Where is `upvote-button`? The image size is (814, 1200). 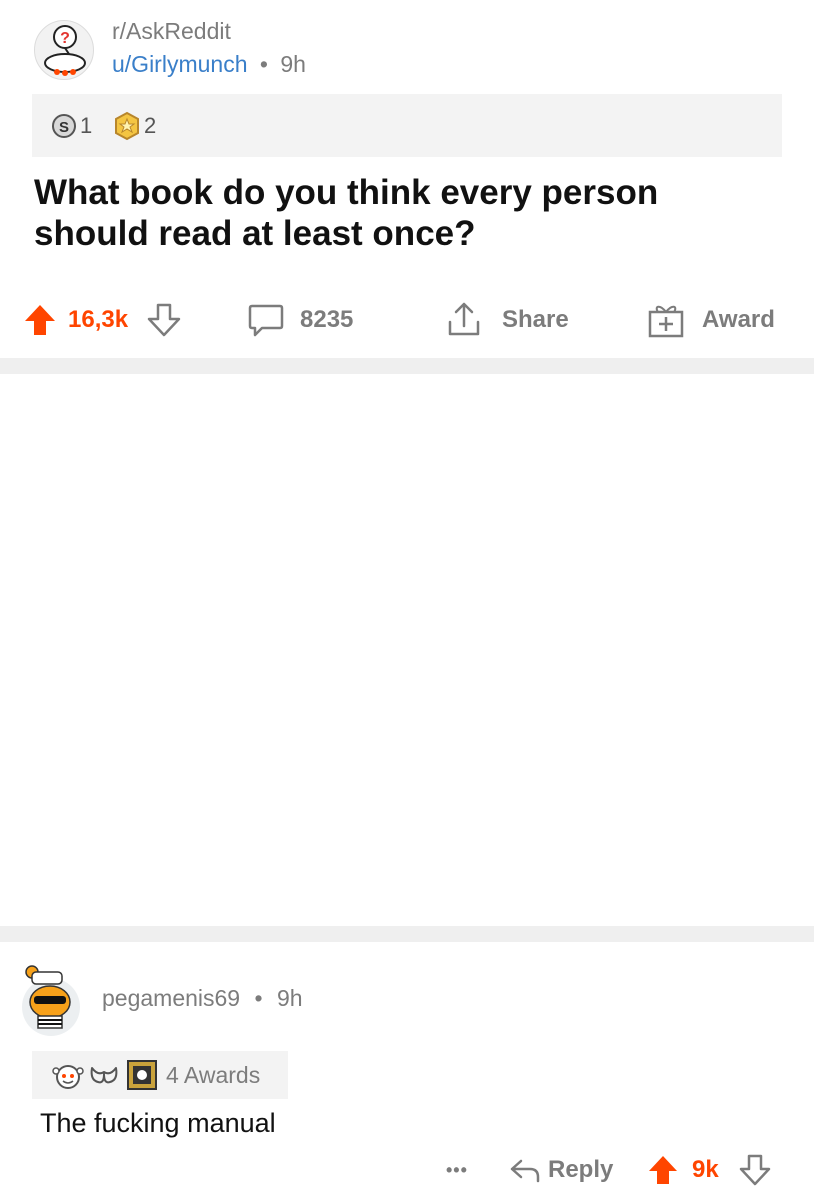 upvote-button is located at coordinates (40, 320).